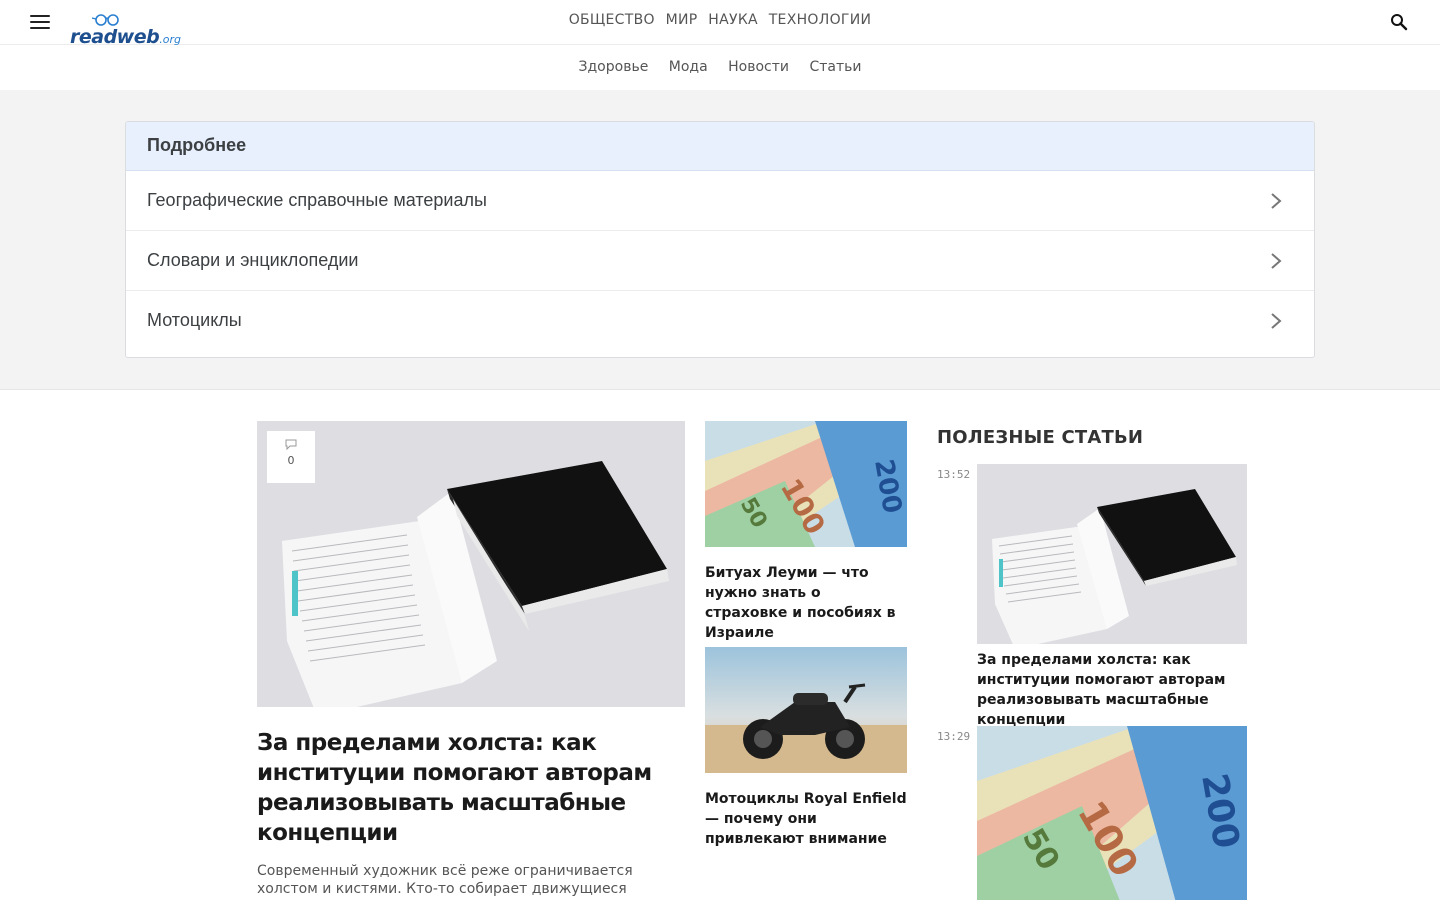 The width and height of the screenshot is (1440, 900). I want to click on related-item-motorcycles: Мотоциклы, so click(720, 321).